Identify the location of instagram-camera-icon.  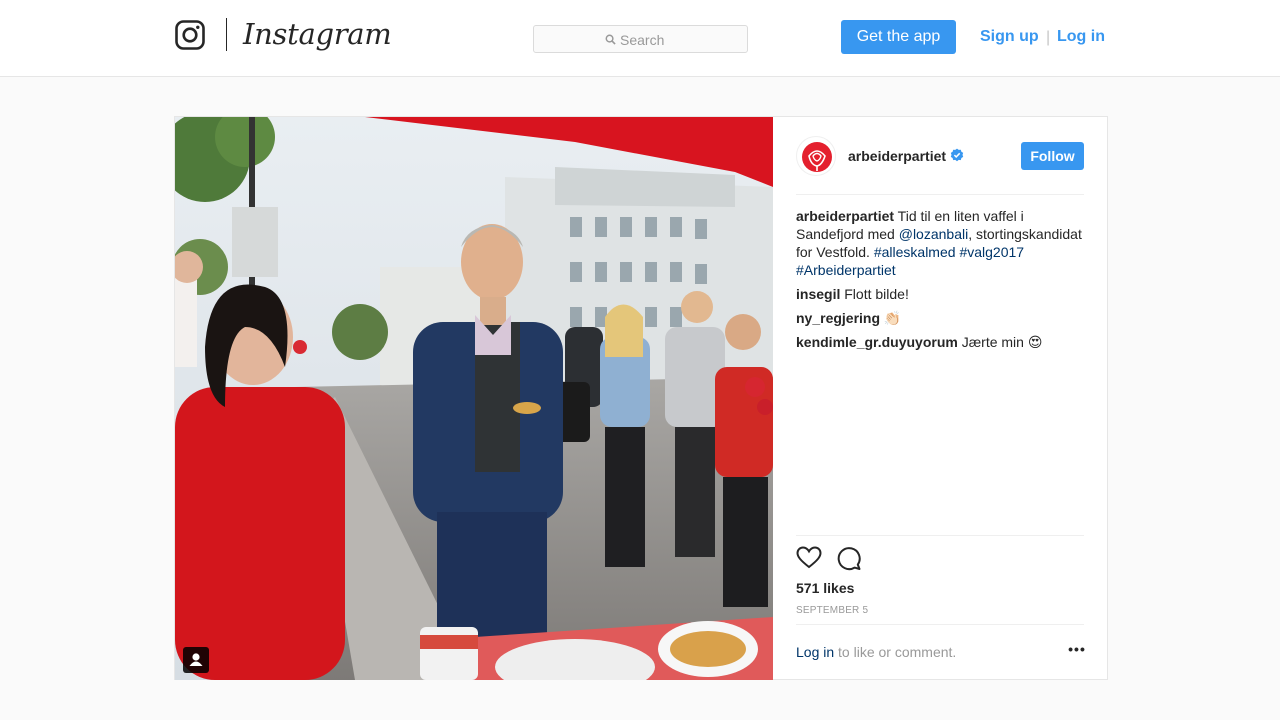
(190, 35).